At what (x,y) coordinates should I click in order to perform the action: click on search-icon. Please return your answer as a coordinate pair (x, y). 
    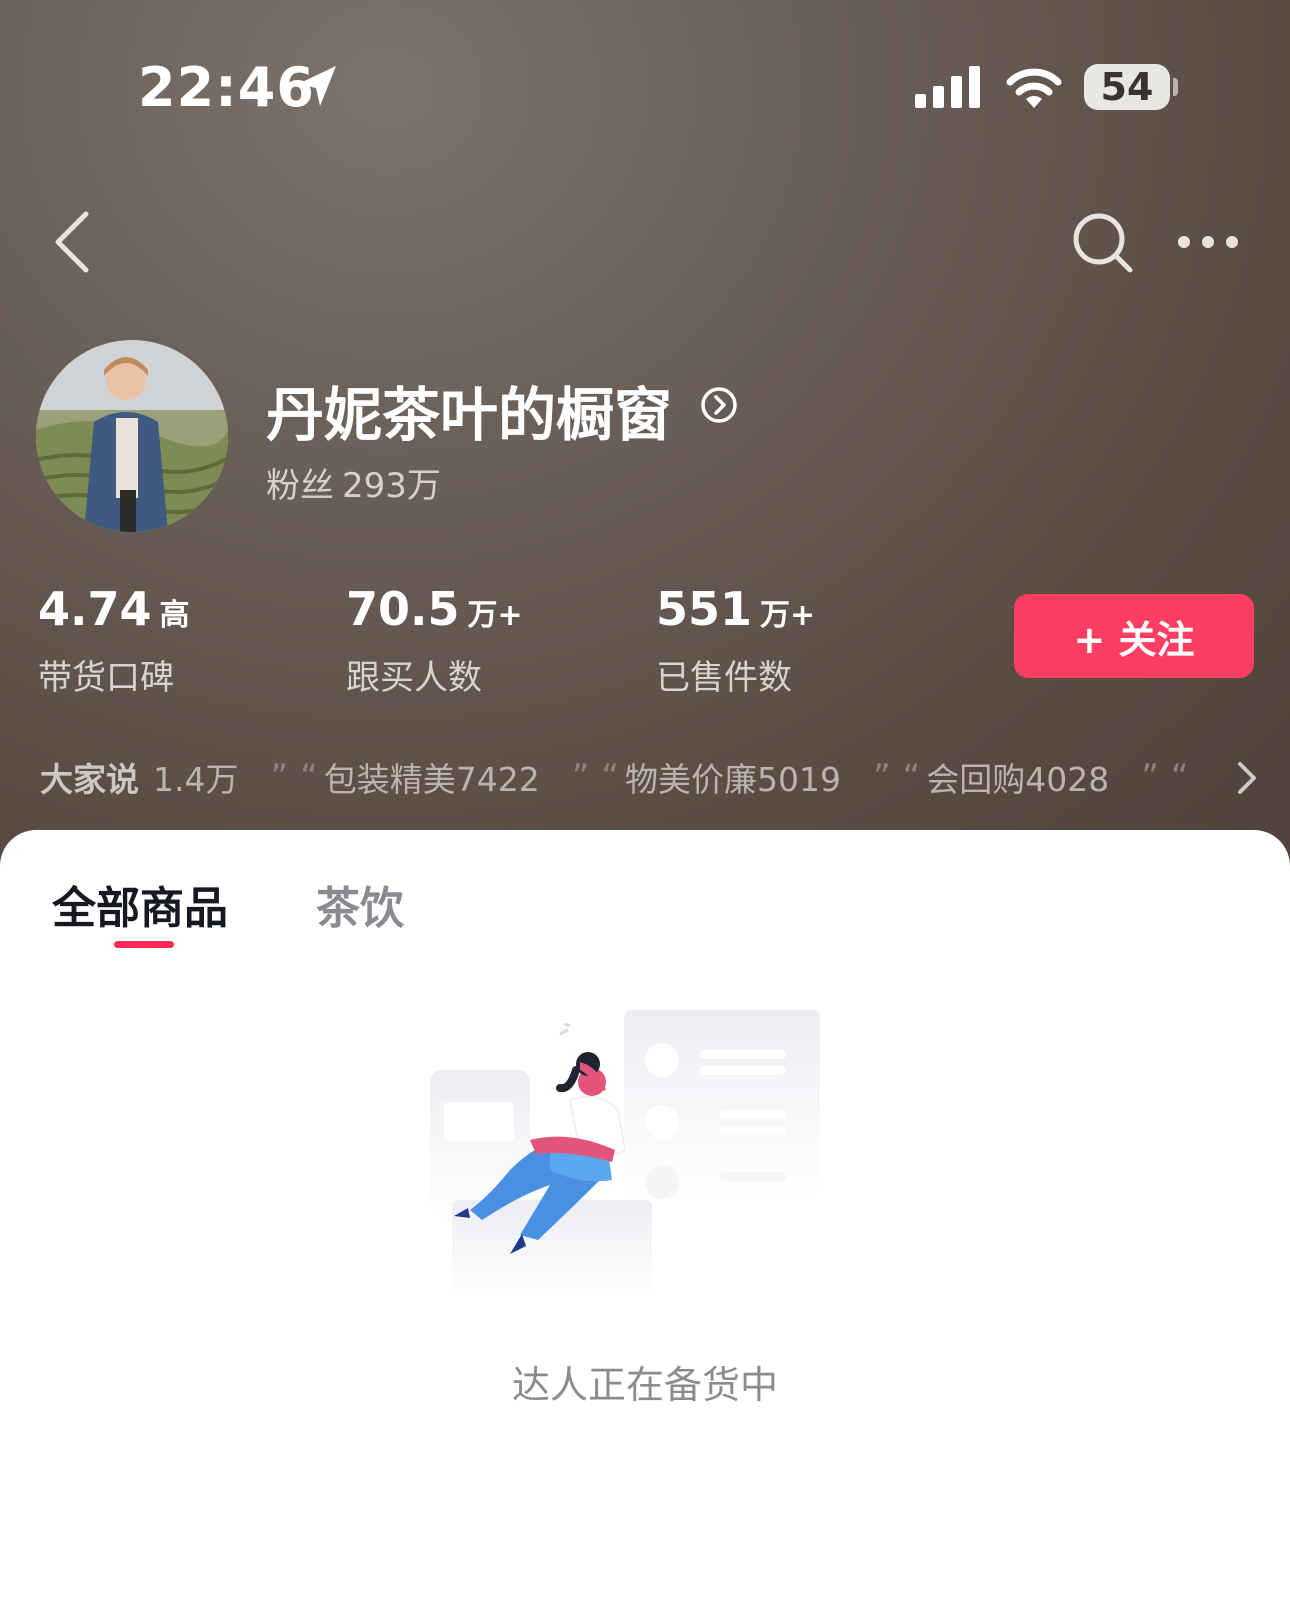
    Looking at the image, I should click on (1104, 244).